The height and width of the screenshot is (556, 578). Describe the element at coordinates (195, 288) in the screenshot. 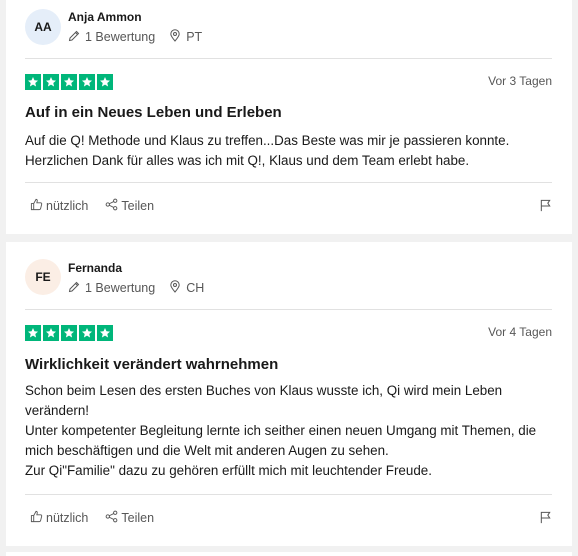

I see `country-code: CH` at that location.